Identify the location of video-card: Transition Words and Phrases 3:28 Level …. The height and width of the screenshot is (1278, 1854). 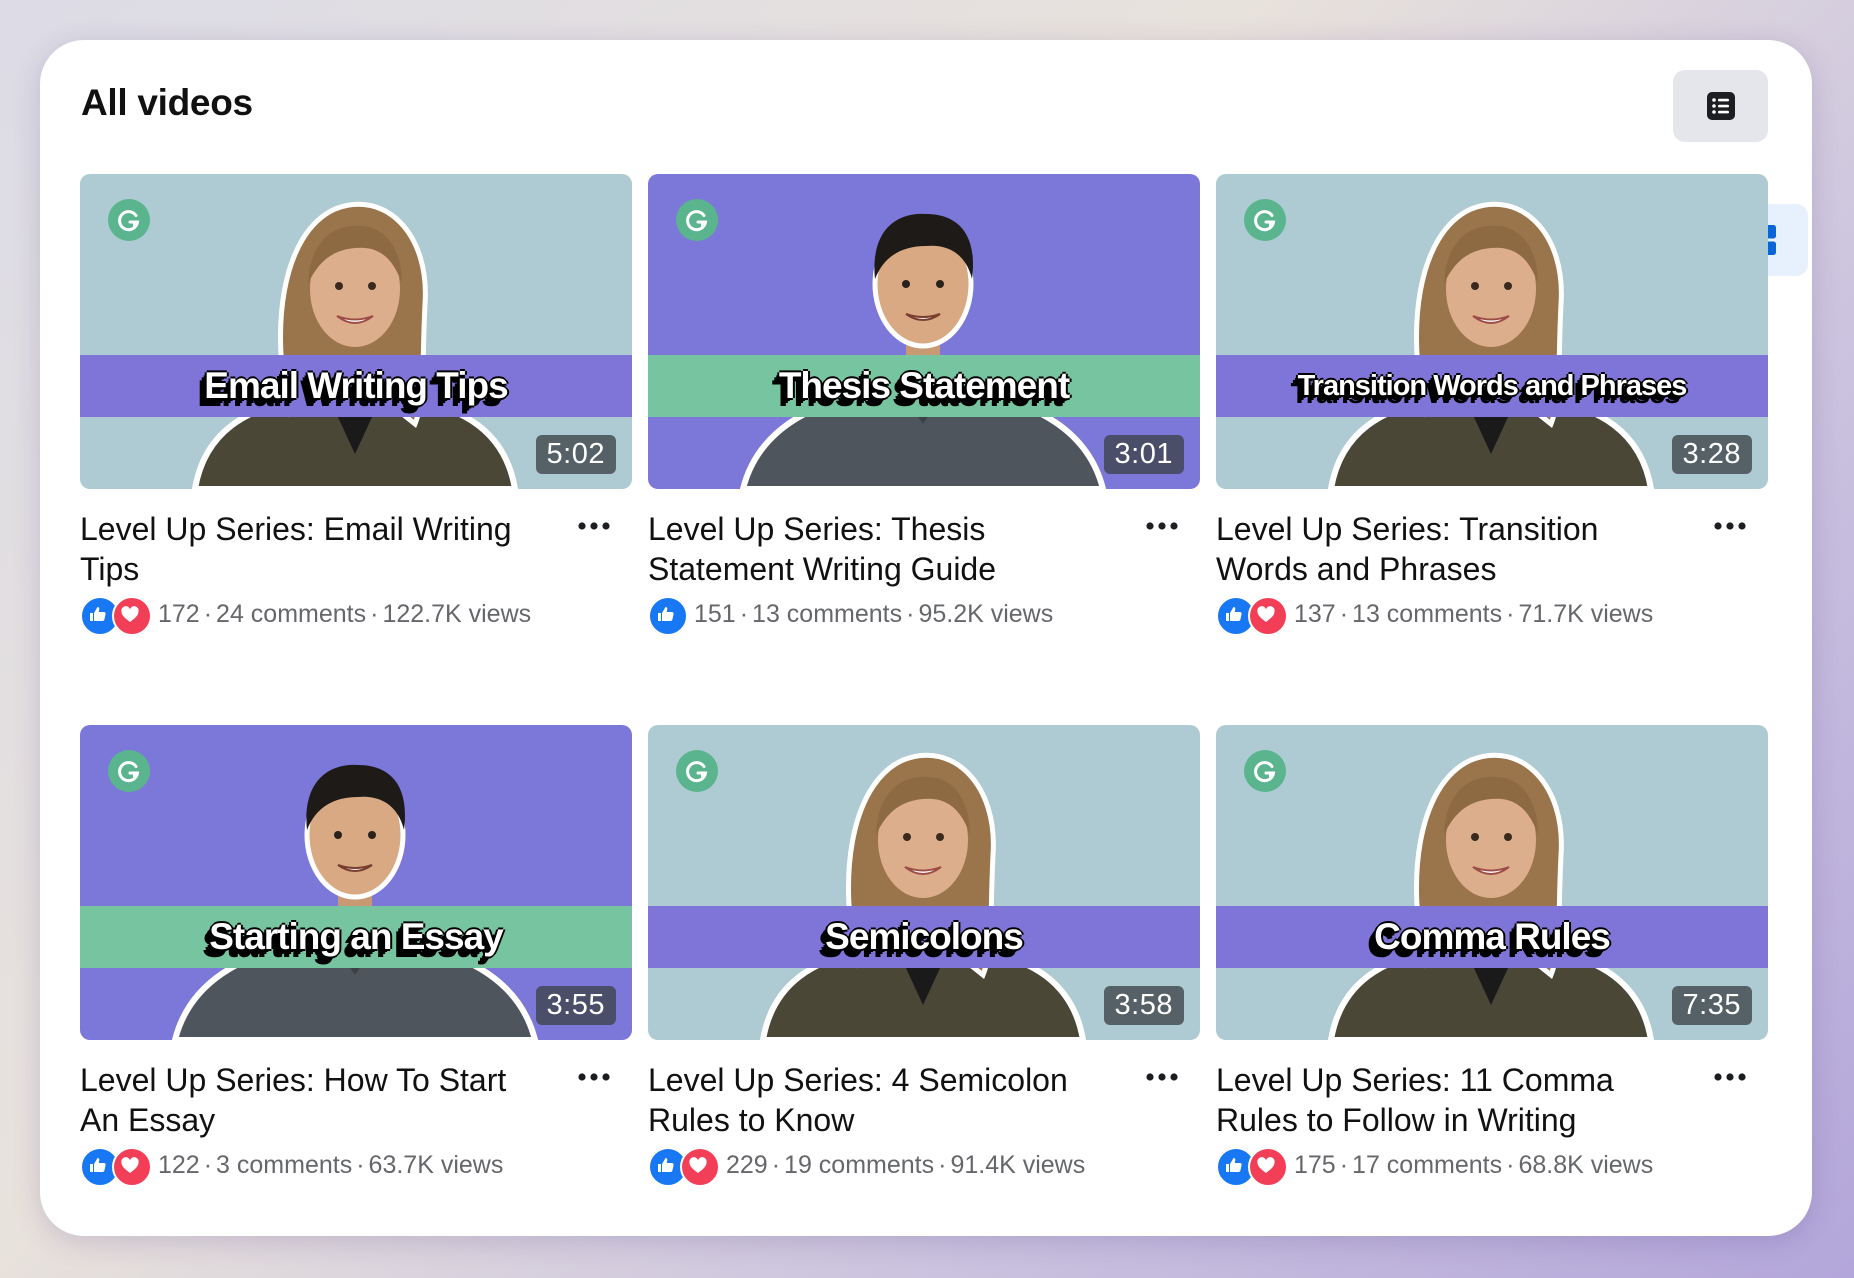
(1492, 405).